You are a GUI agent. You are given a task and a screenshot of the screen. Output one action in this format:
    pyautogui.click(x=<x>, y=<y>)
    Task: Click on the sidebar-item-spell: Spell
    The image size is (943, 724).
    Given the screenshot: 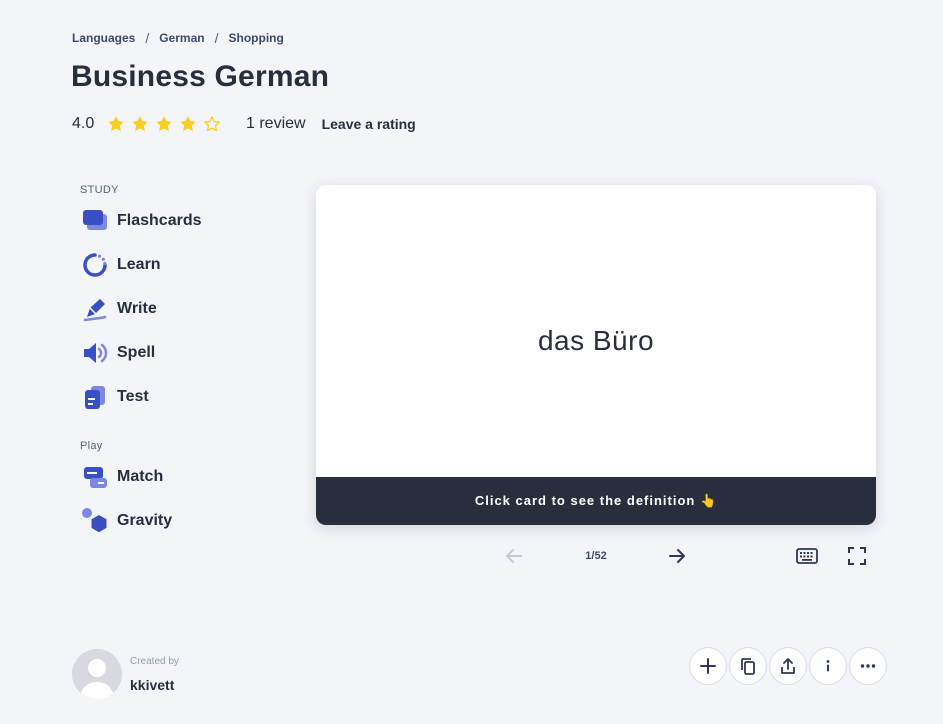 What is the action you would take?
    pyautogui.click(x=117, y=353)
    